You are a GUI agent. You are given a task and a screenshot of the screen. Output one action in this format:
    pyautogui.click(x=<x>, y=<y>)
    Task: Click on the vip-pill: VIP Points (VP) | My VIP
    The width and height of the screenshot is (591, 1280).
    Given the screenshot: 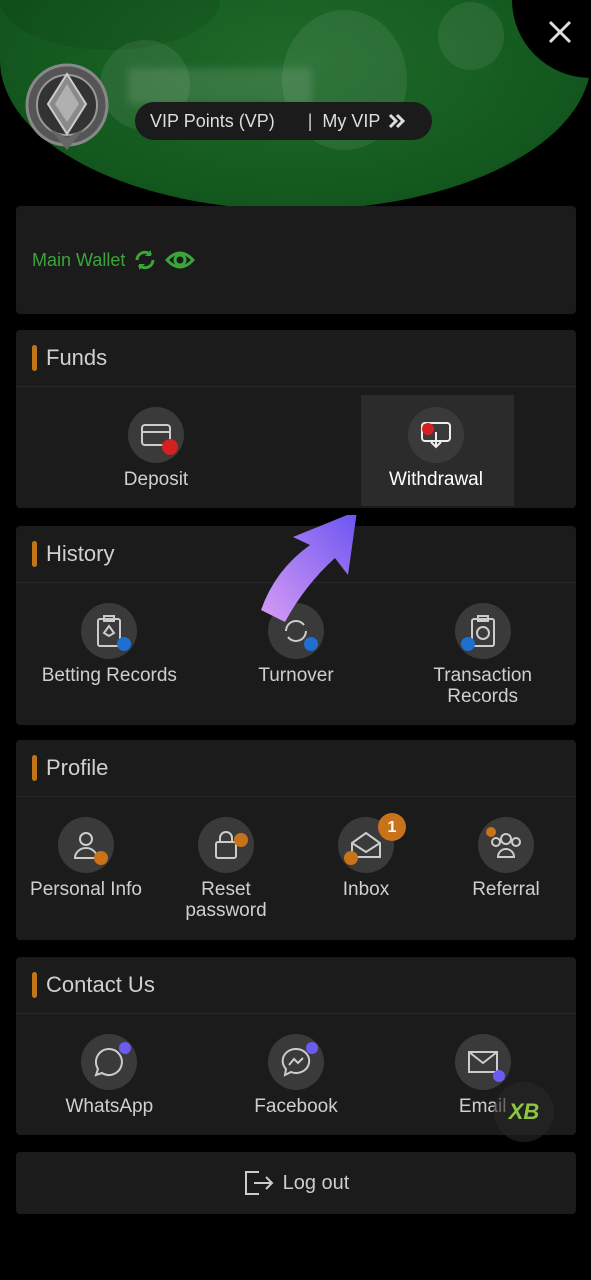 What is the action you would take?
    pyautogui.click(x=283, y=121)
    